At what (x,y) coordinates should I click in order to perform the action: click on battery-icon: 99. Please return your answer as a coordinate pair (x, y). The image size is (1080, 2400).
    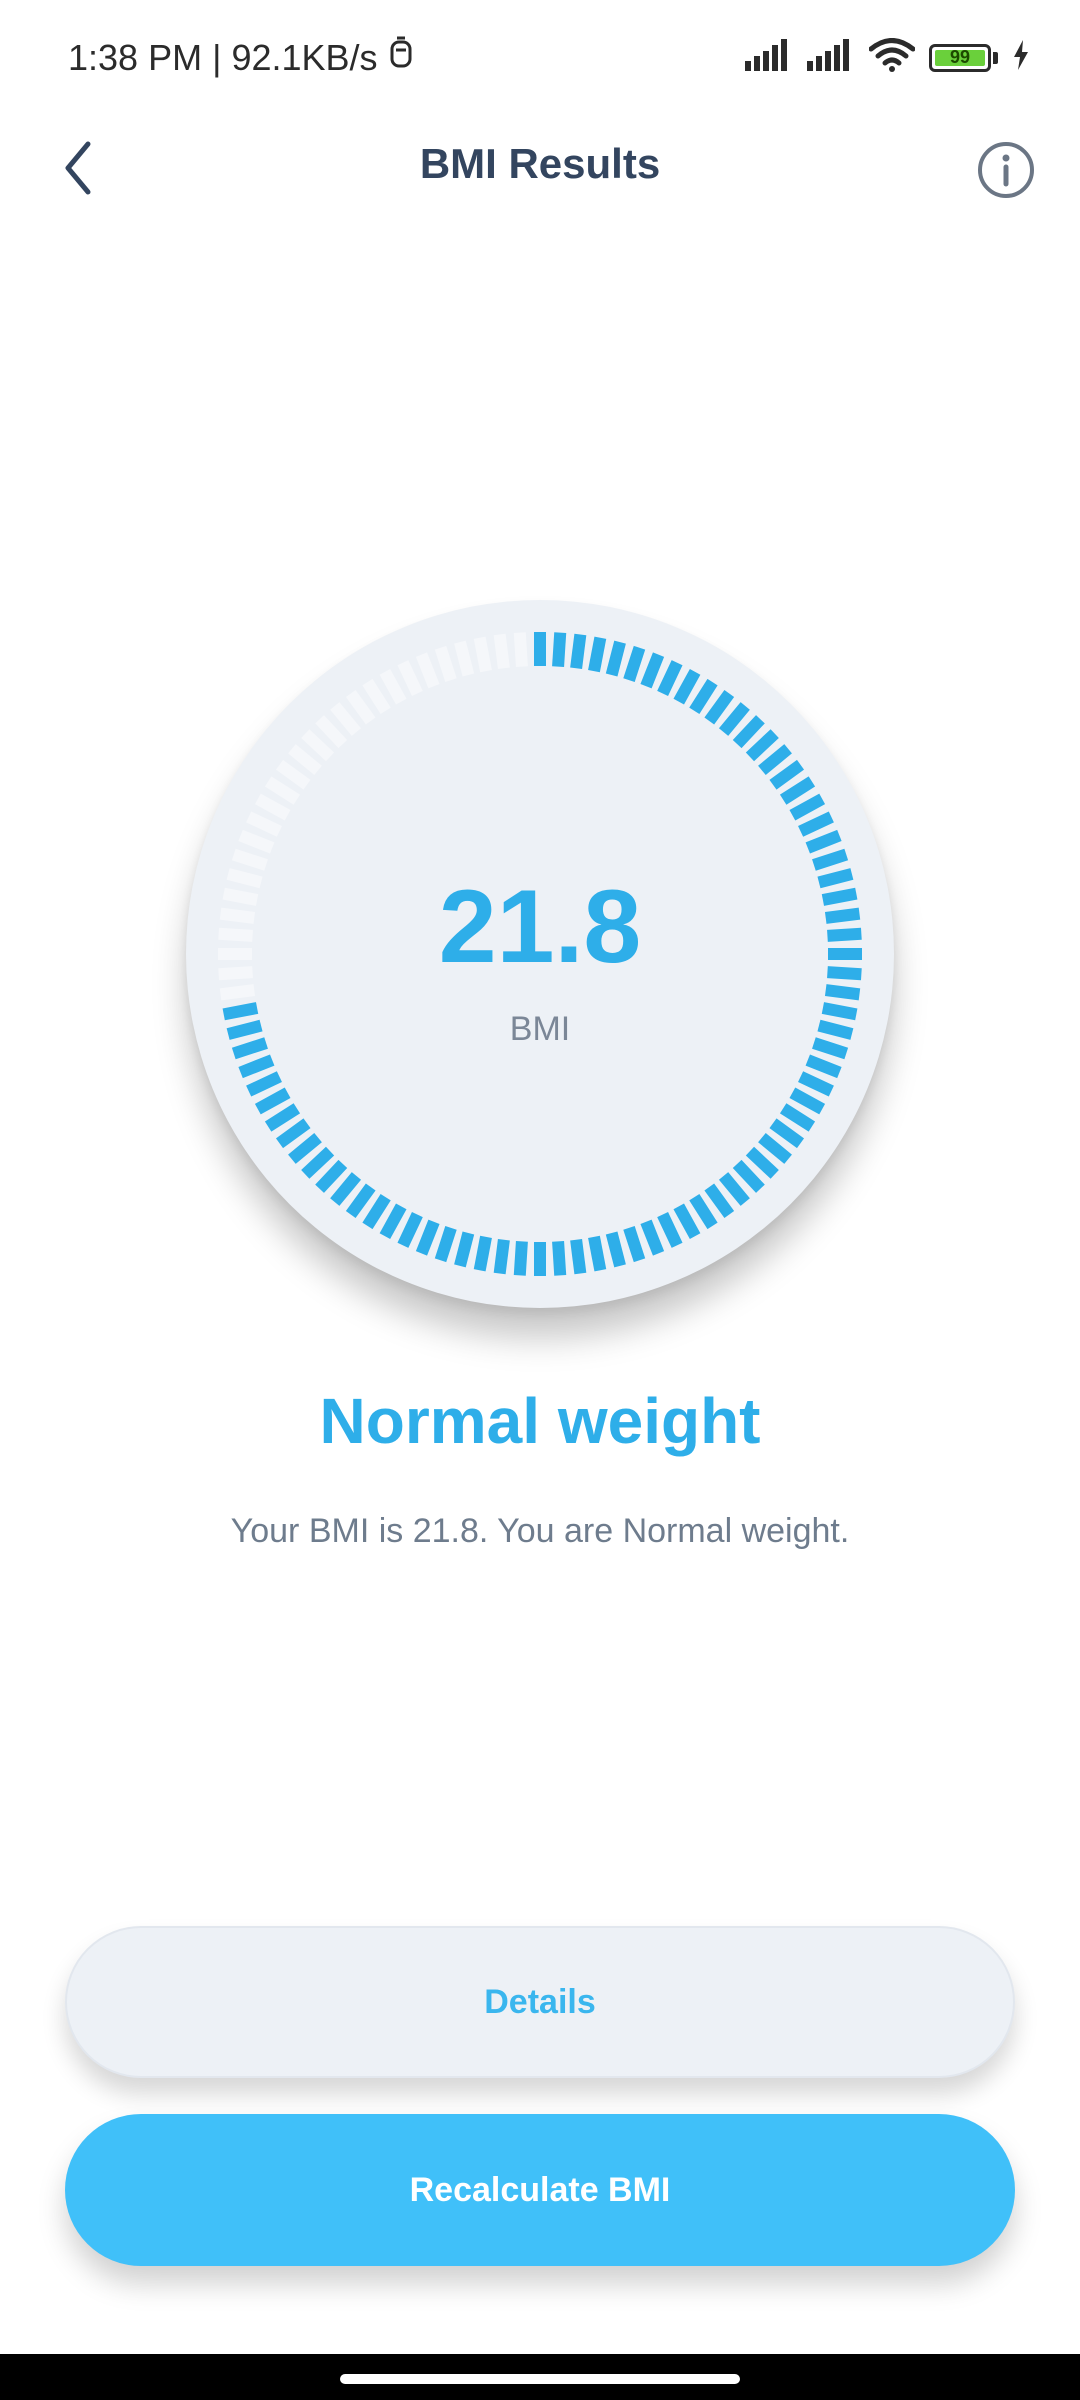
    Looking at the image, I should click on (960, 57).